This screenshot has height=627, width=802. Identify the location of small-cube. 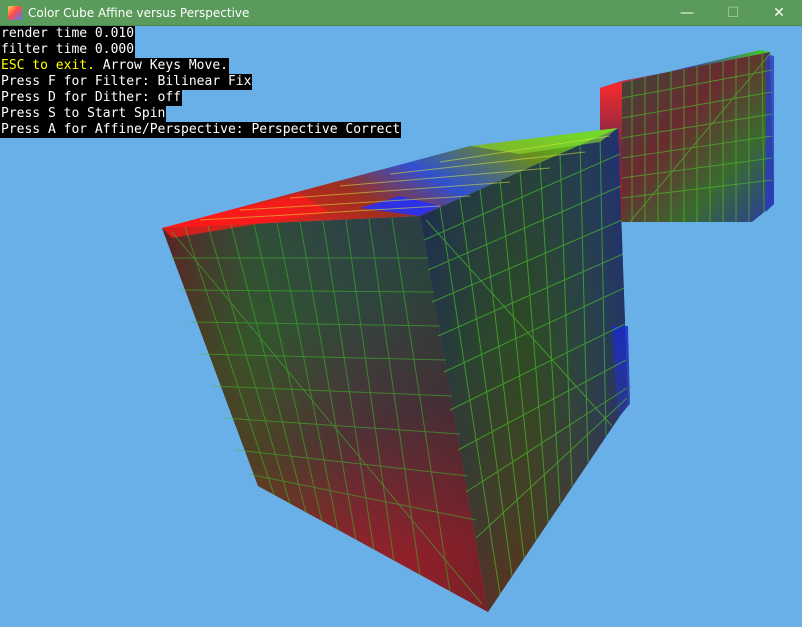
(687, 136).